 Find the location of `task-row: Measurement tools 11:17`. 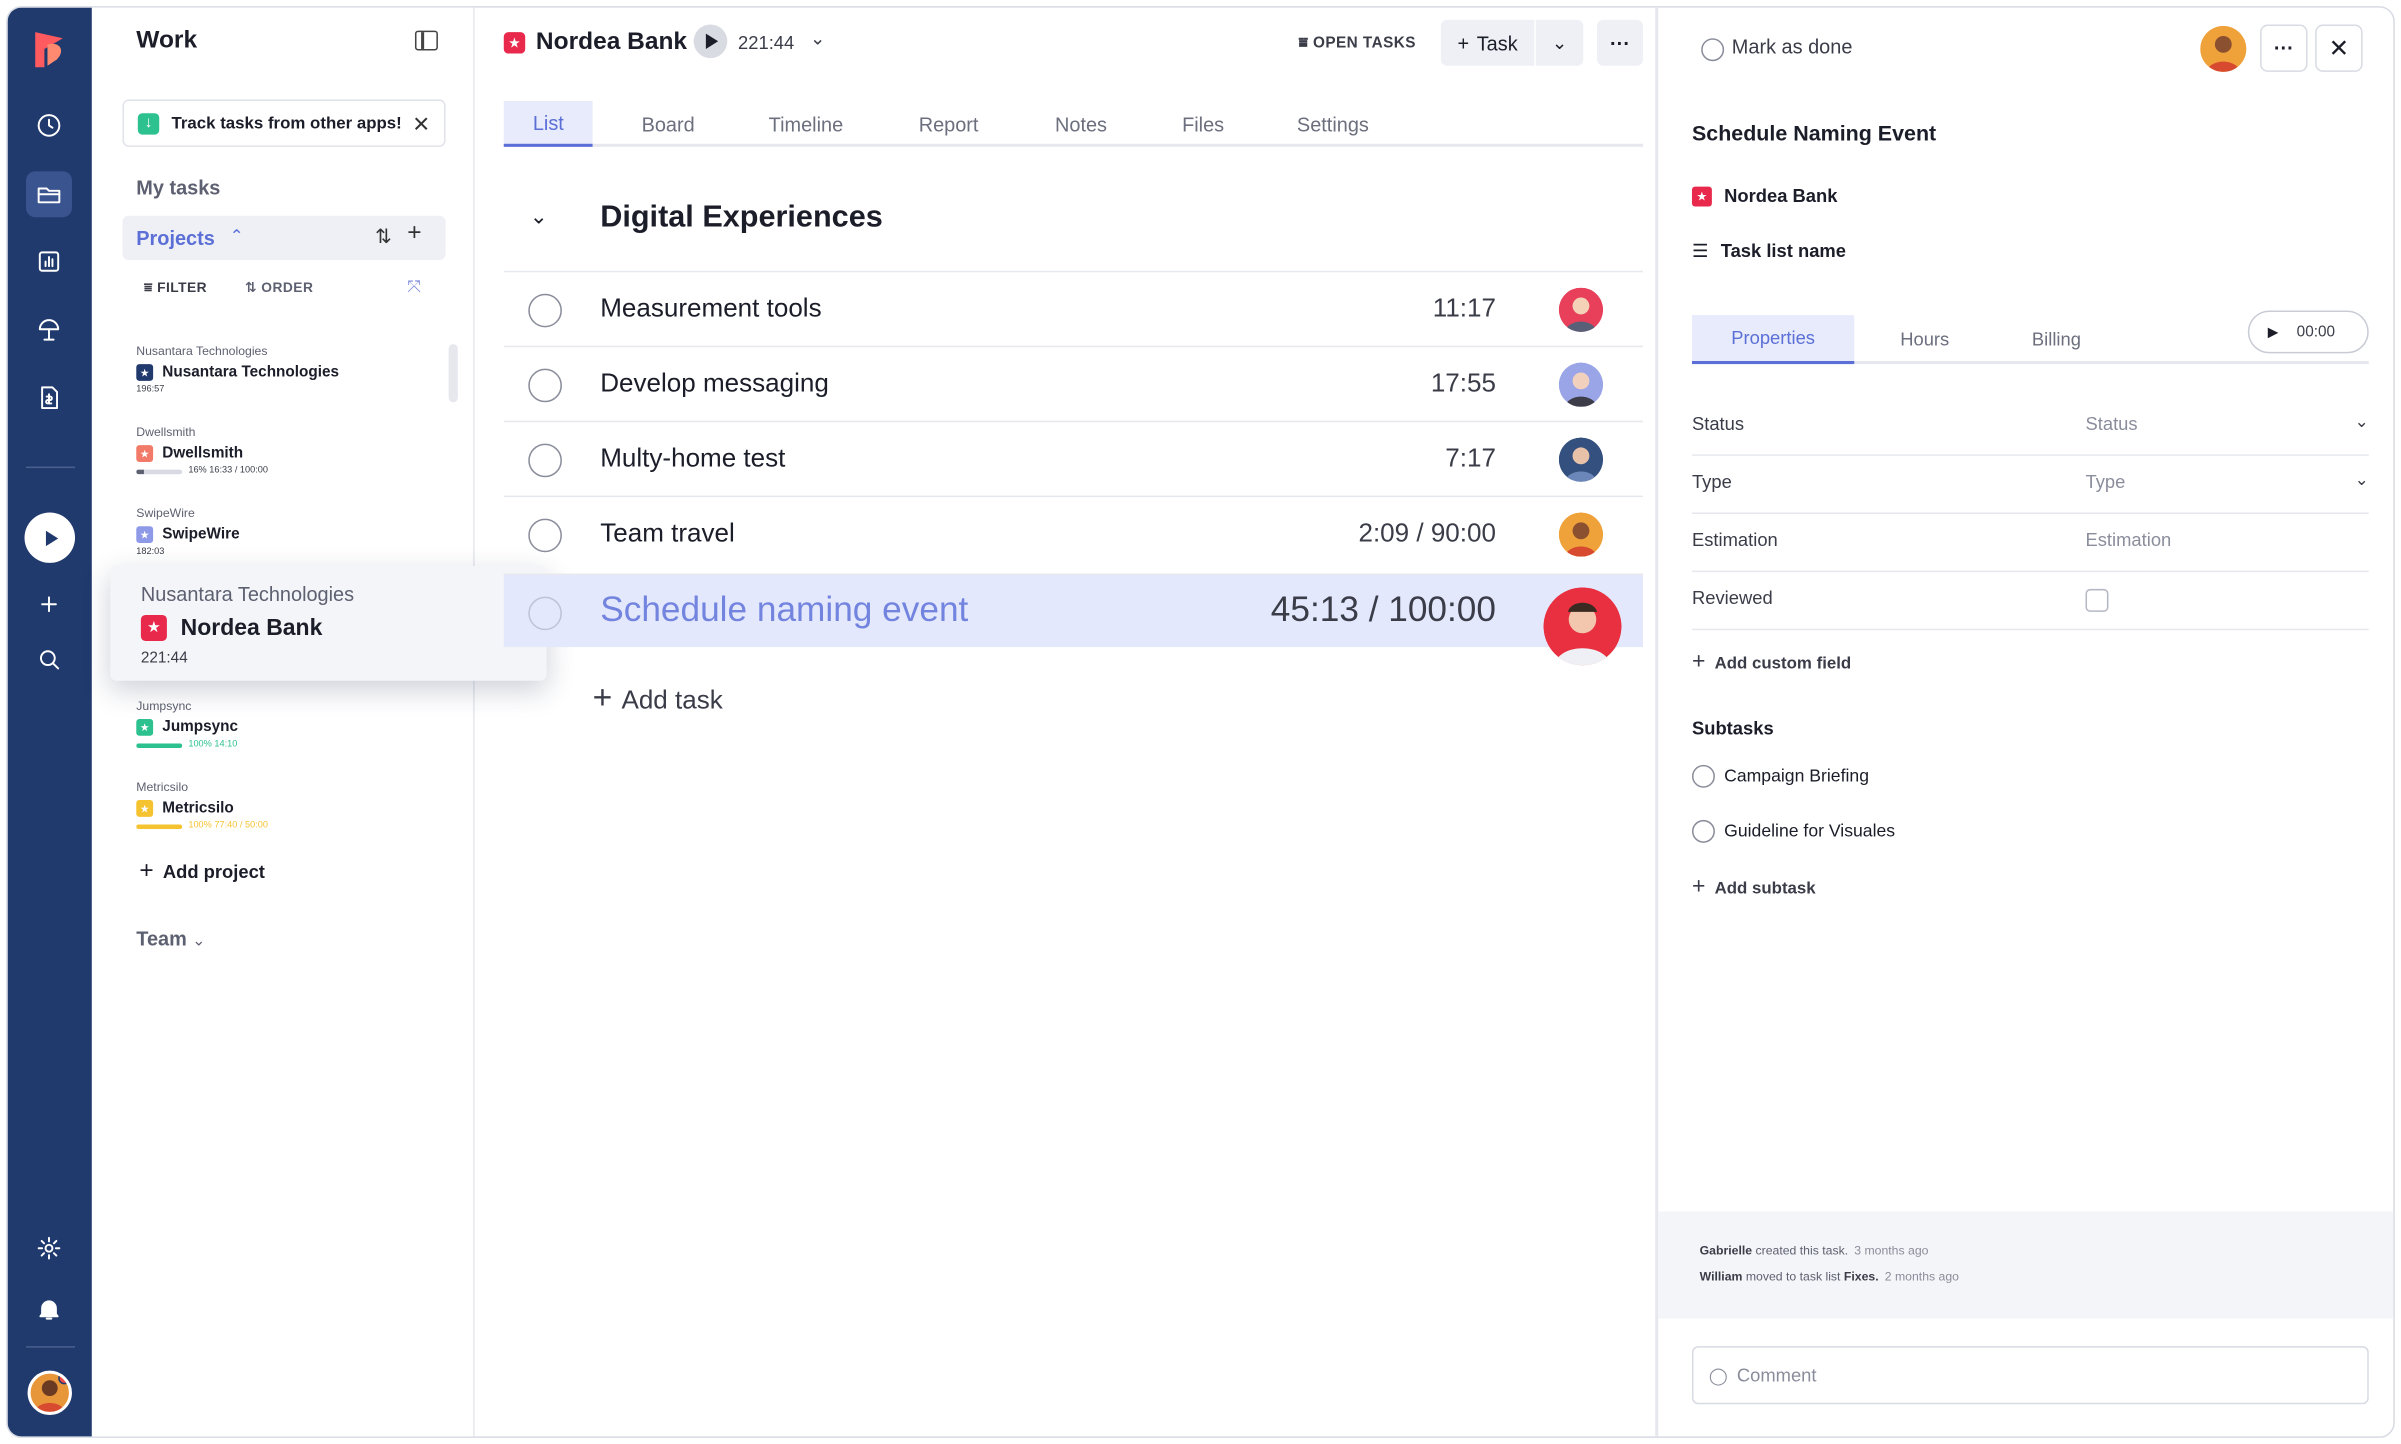

task-row: Measurement tools 11:17 is located at coordinates (1073, 308).